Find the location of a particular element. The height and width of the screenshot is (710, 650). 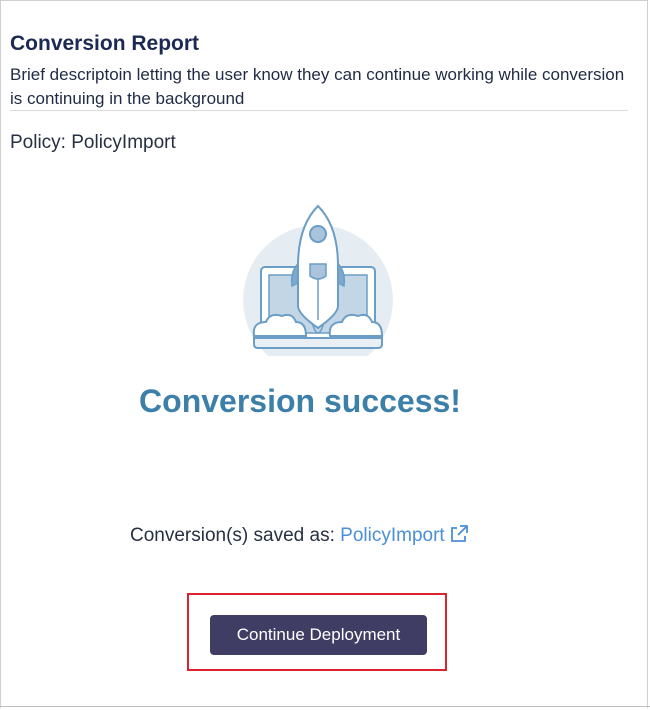

saved-as-line: Conversion(s) saved as: PolicyImport is located at coordinates (299, 535).